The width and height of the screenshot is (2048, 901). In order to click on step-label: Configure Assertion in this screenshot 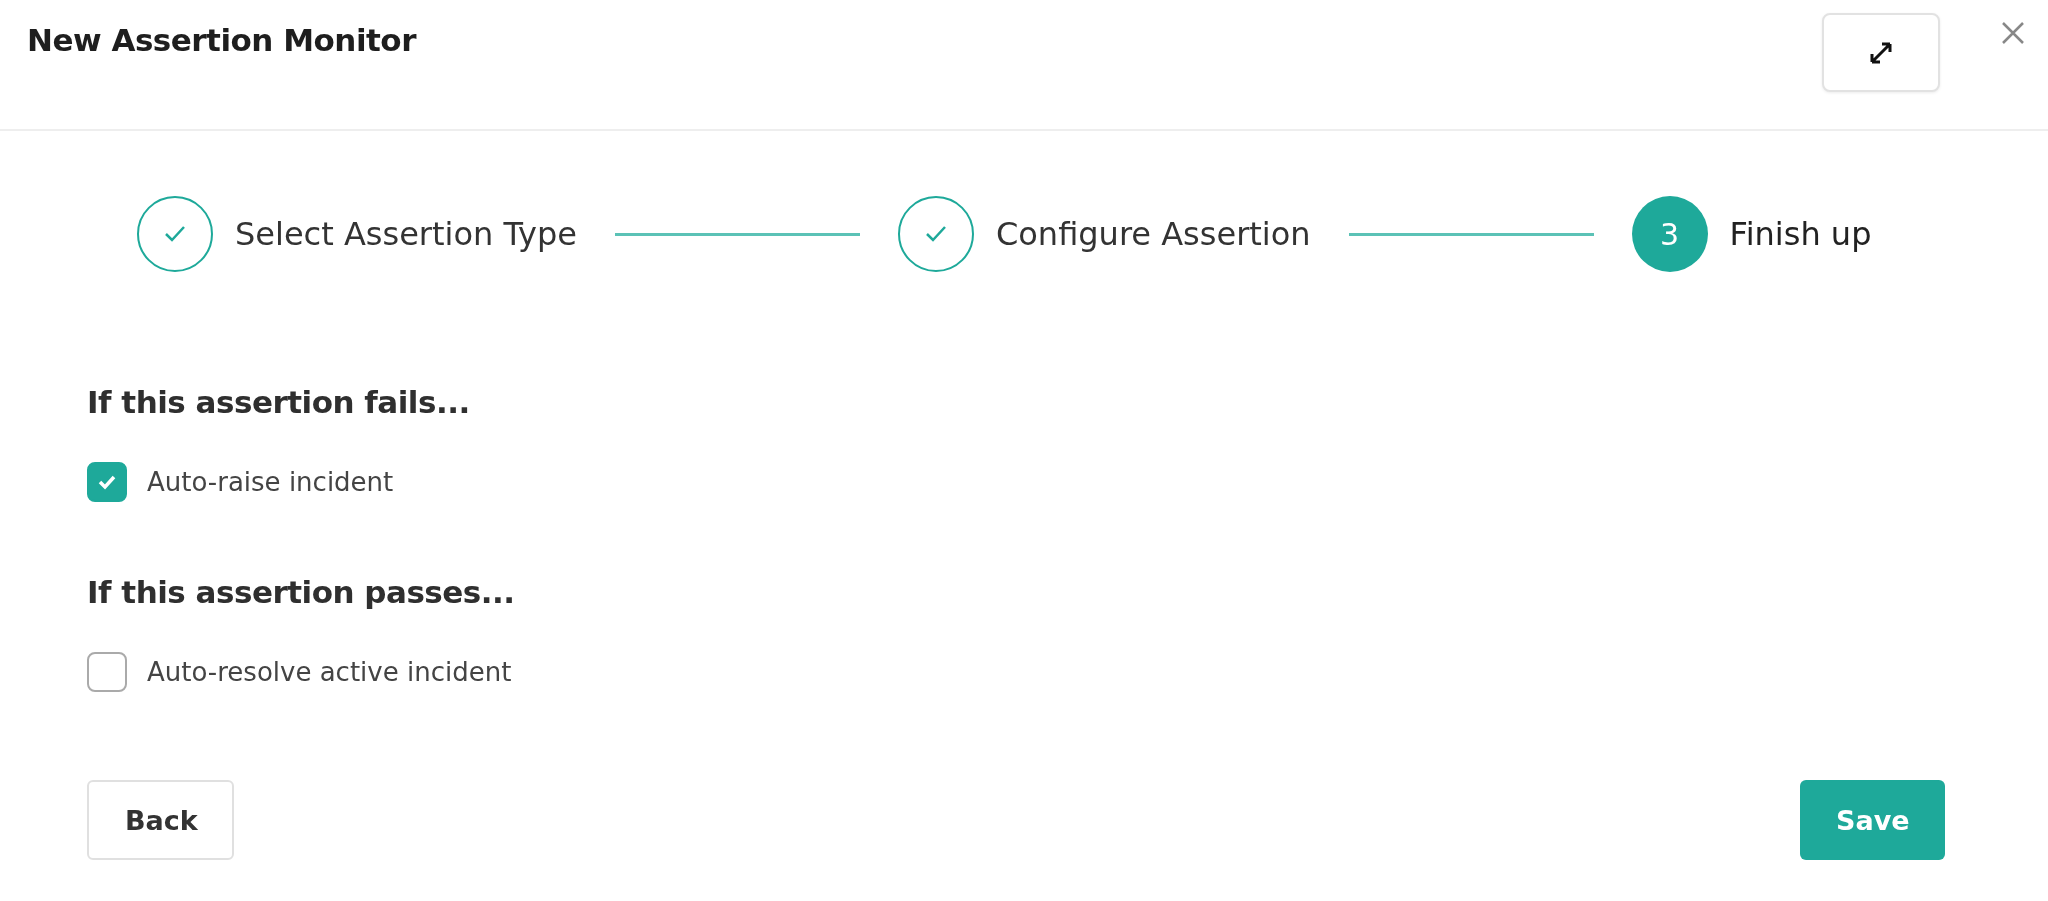, I will do `click(1153, 234)`.